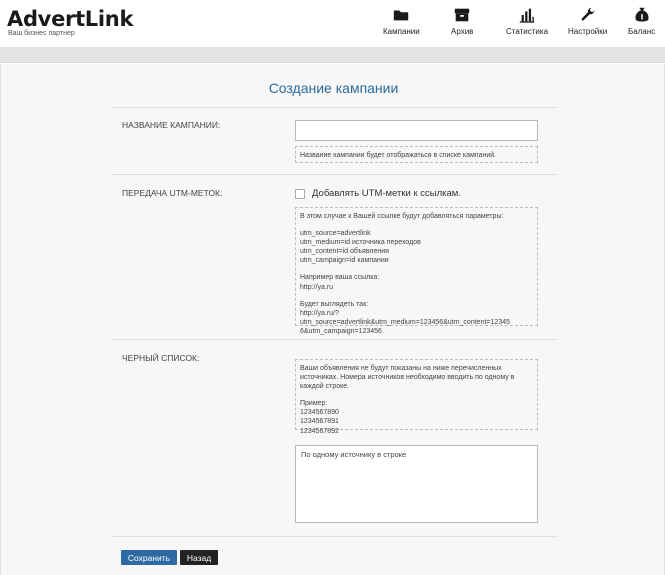  Describe the element at coordinates (172, 193) in the screenshot. I see `utm-label: ПЕРЕДАЧА UTM-МЕТОК:` at that location.